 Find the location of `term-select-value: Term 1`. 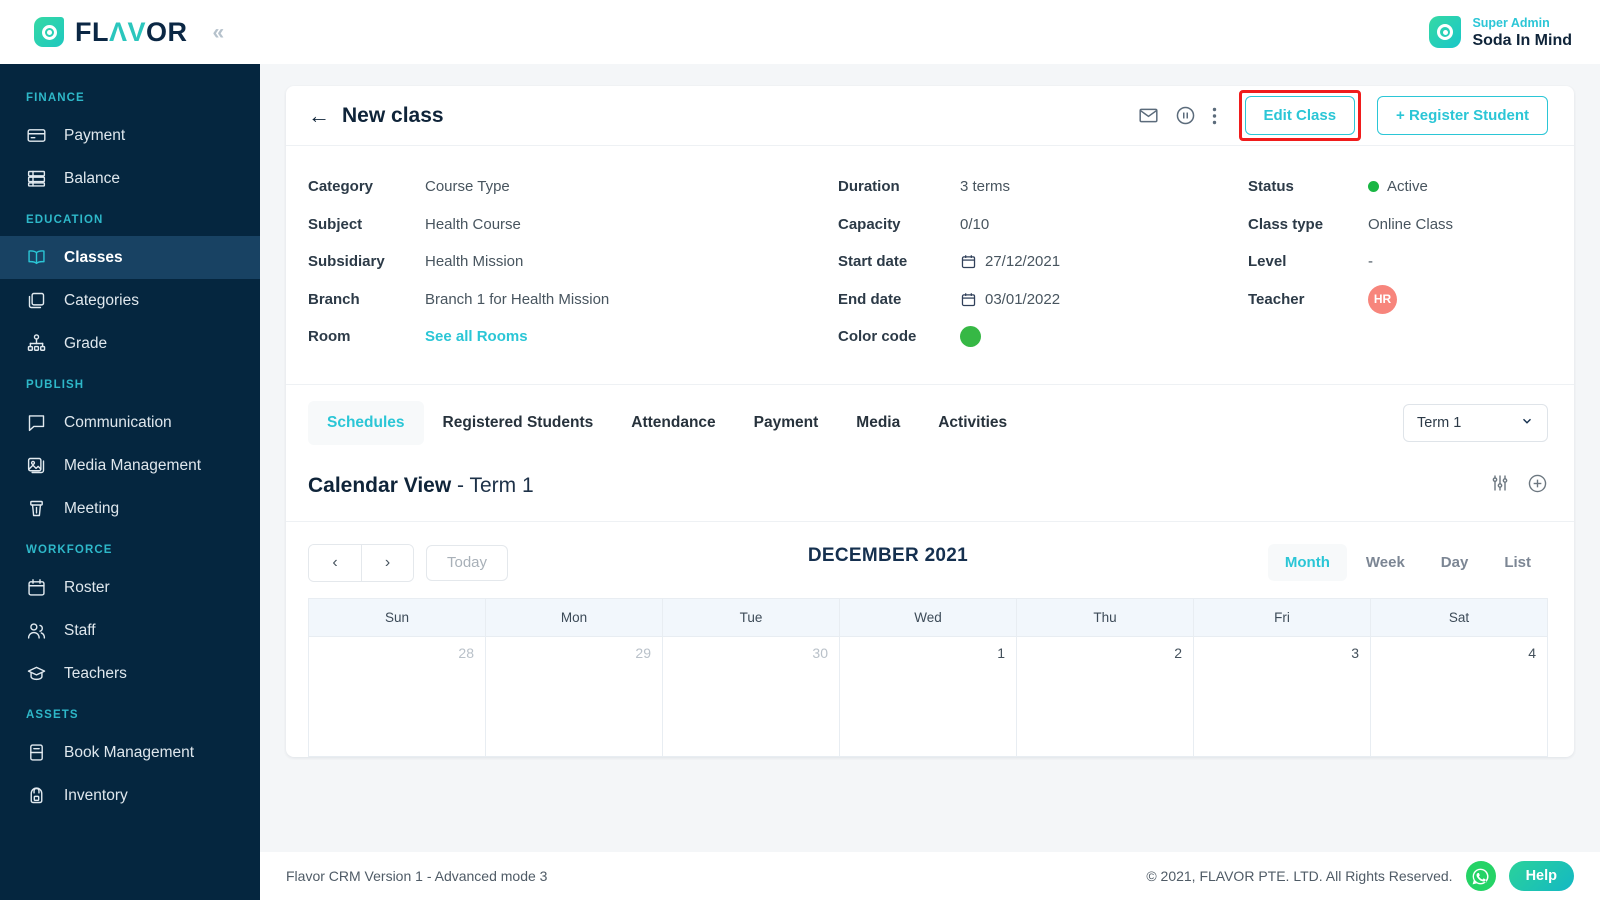

term-select-value: Term 1 is located at coordinates (1439, 422).